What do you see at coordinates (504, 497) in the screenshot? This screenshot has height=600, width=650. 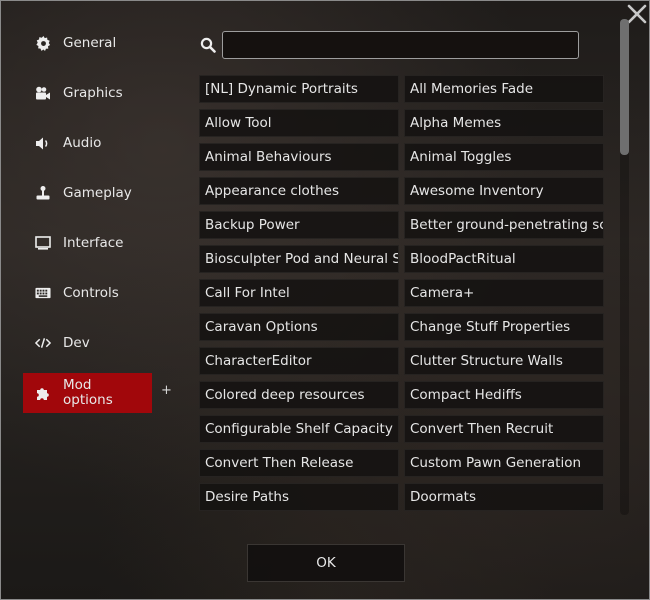 I see `mod-list-item: Doormats` at bounding box center [504, 497].